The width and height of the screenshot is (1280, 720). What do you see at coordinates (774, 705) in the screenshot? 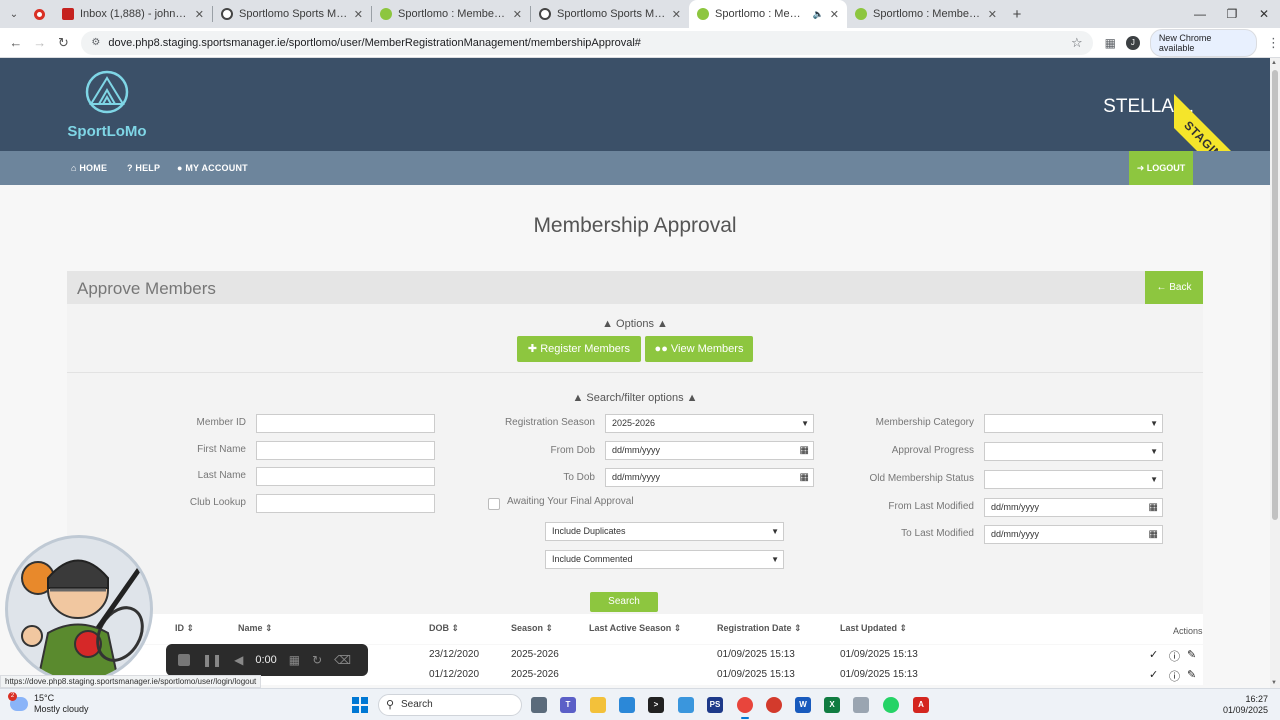
I see `chrome-profile-icon` at bounding box center [774, 705].